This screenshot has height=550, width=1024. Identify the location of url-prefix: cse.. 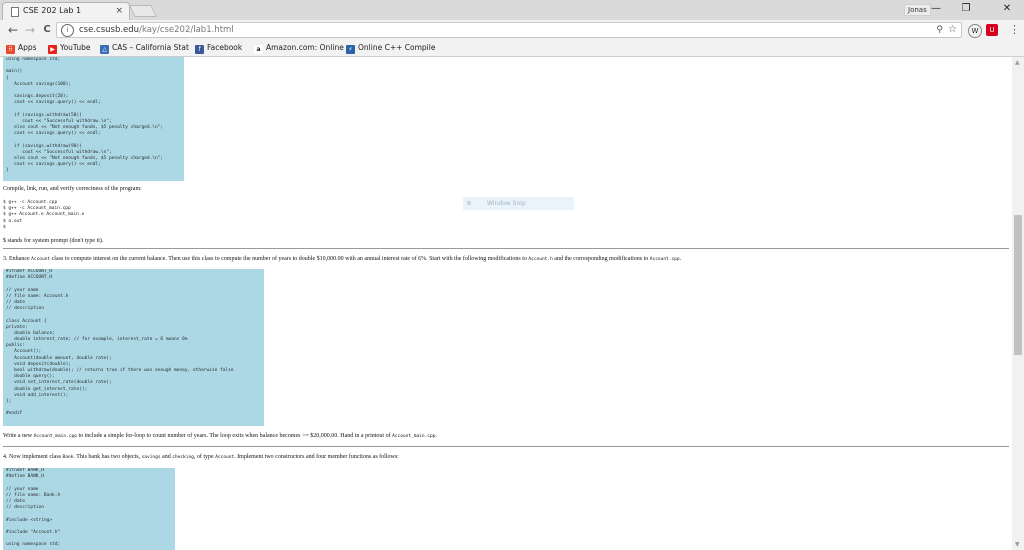
(88, 30).